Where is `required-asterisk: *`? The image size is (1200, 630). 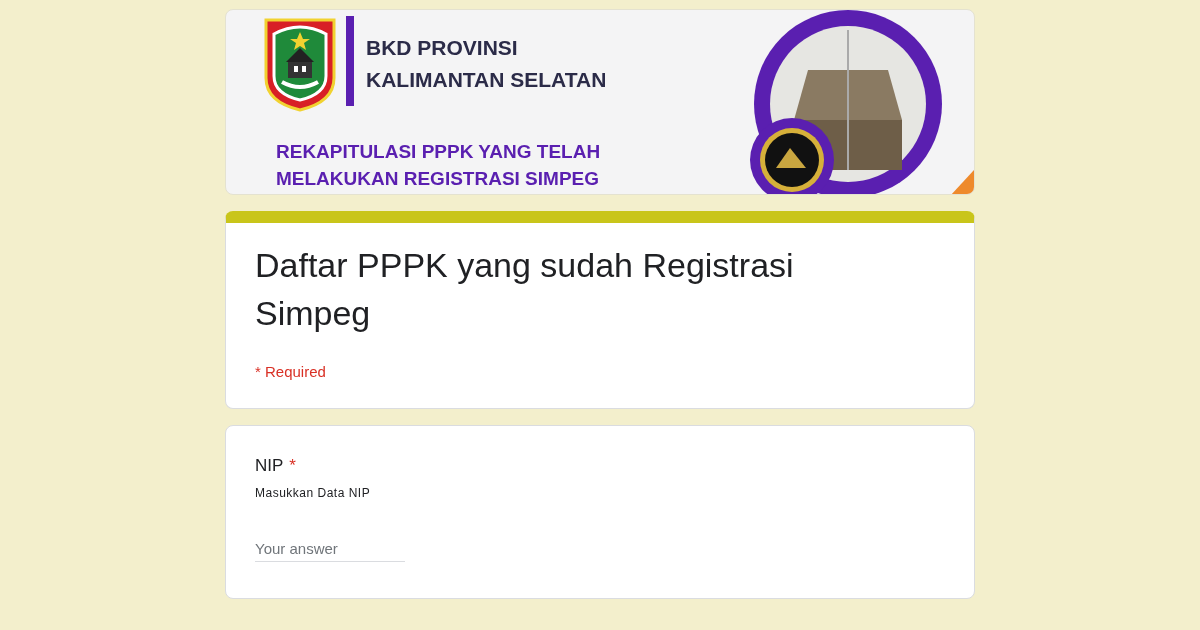 required-asterisk: * is located at coordinates (292, 466).